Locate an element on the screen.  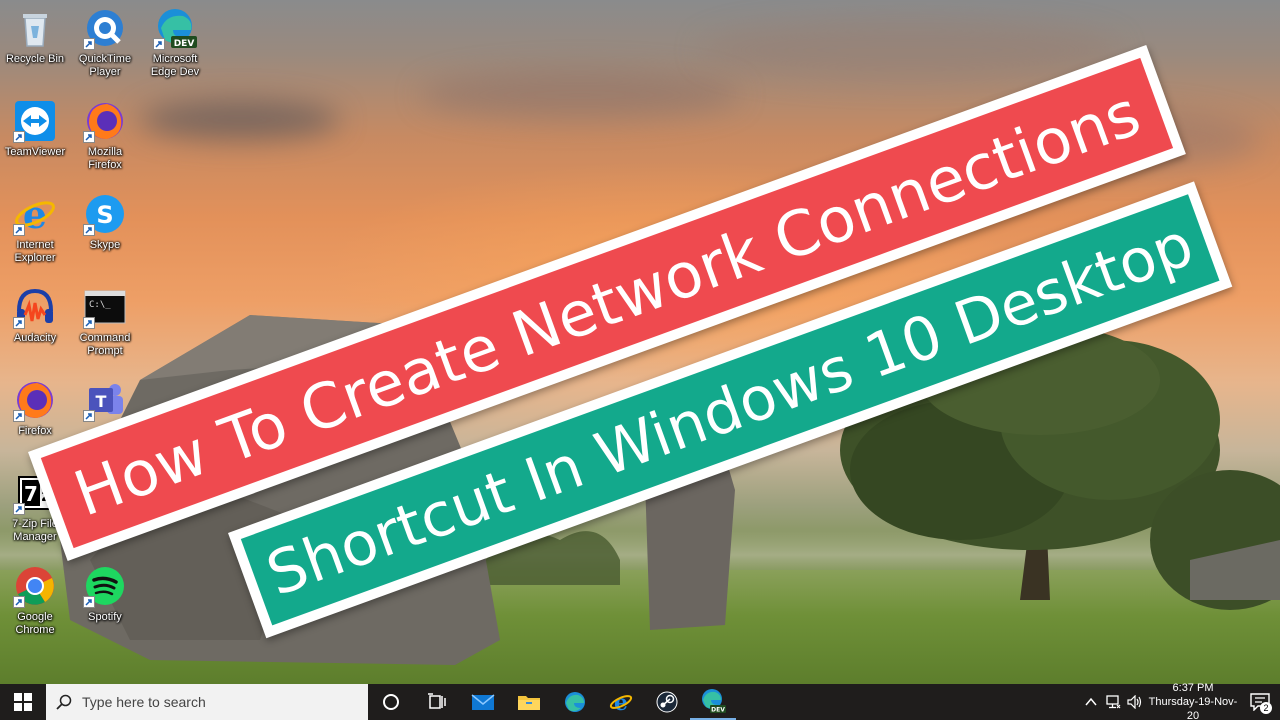
search-input is located at coordinates (212, 702).